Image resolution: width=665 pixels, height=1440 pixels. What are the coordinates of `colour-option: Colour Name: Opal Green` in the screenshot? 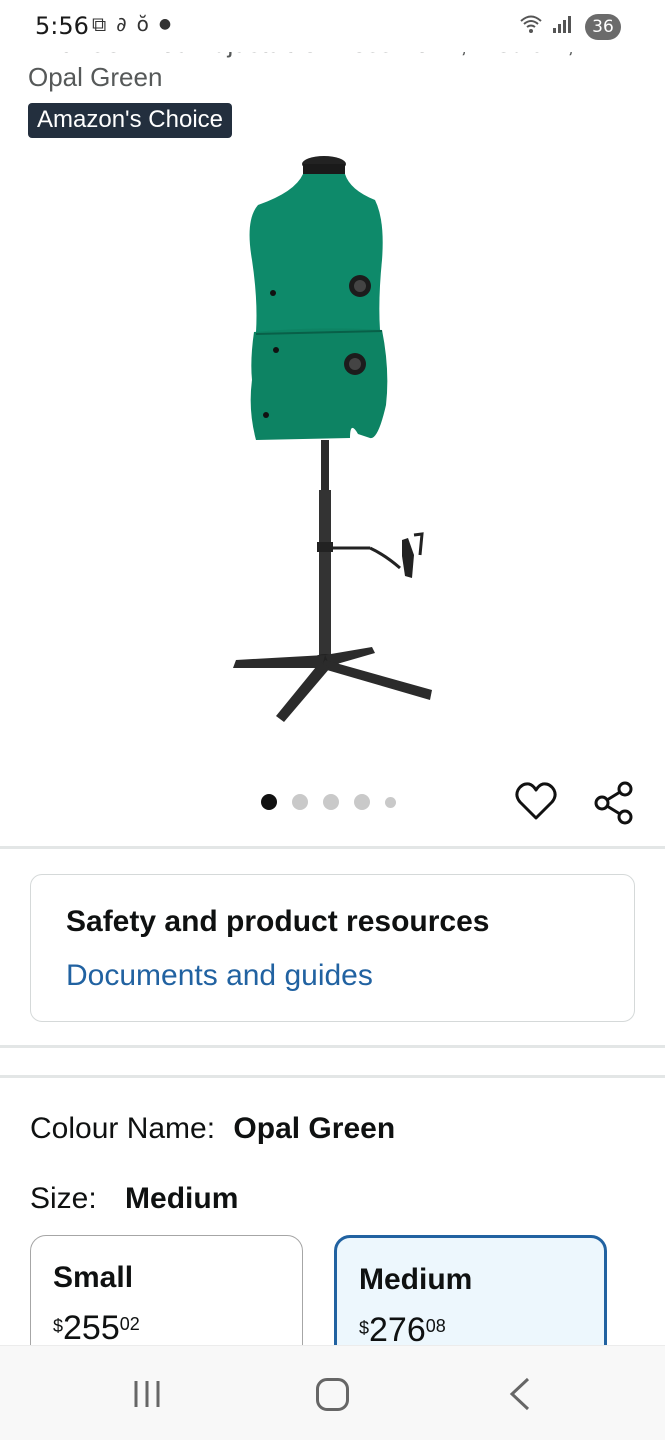 It's located at (212, 1129).